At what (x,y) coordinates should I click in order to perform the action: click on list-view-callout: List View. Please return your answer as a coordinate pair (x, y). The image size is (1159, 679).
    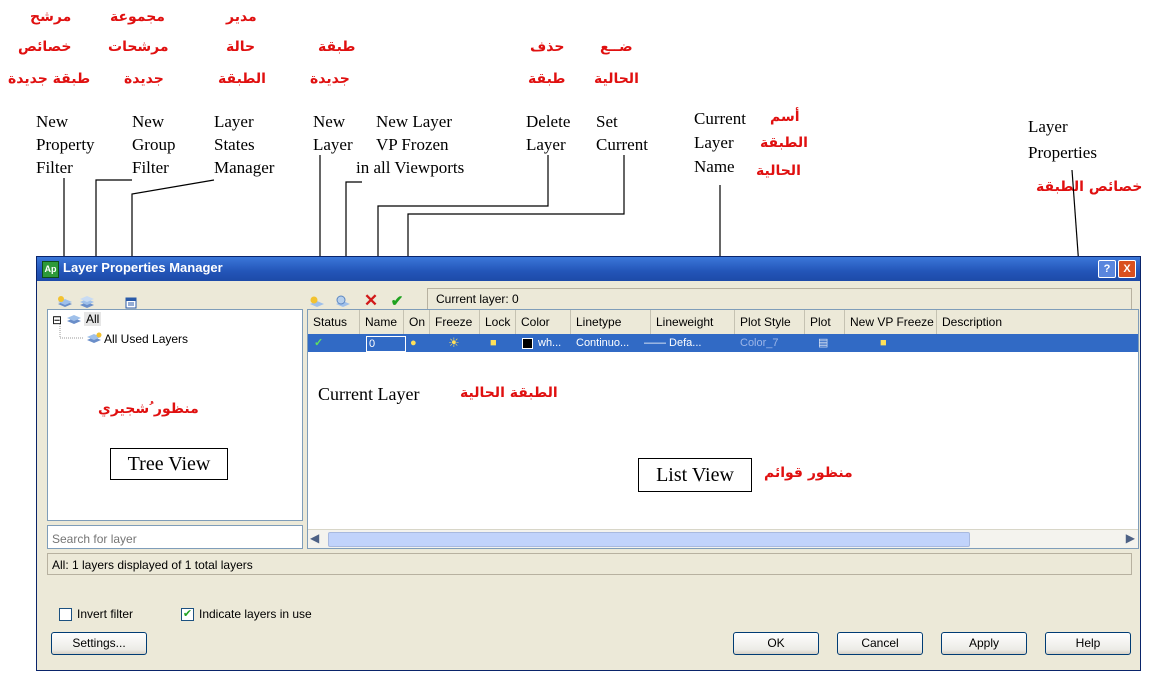
    Looking at the image, I should click on (695, 475).